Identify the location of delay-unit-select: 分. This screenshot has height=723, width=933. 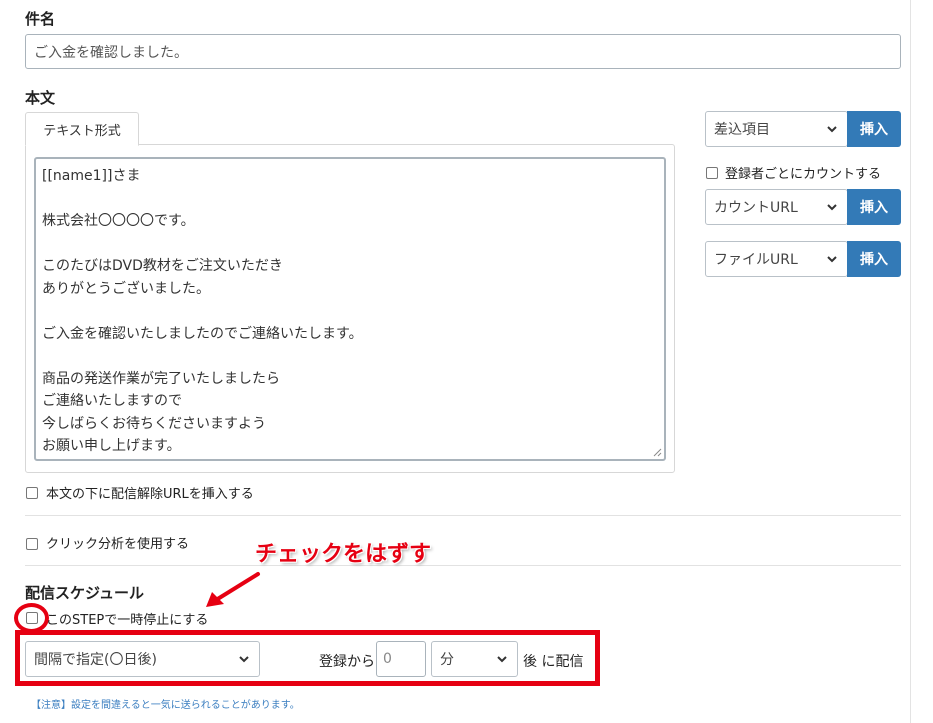
(474, 659).